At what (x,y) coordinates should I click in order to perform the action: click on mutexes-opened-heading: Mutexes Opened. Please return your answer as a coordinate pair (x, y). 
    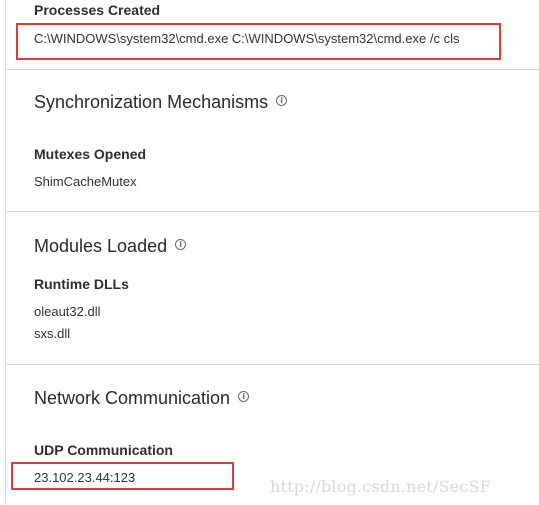
    Looking at the image, I should click on (90, 154).